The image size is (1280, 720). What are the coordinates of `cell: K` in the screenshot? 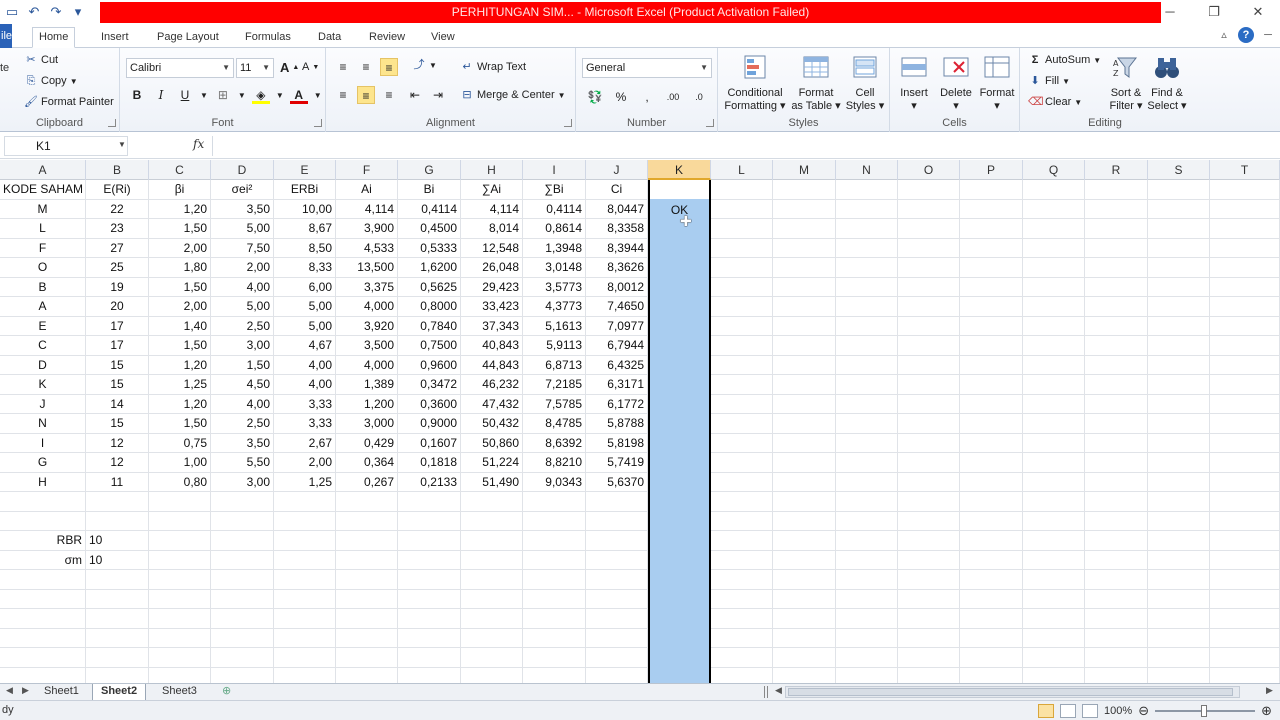 It's located at (43, 385).